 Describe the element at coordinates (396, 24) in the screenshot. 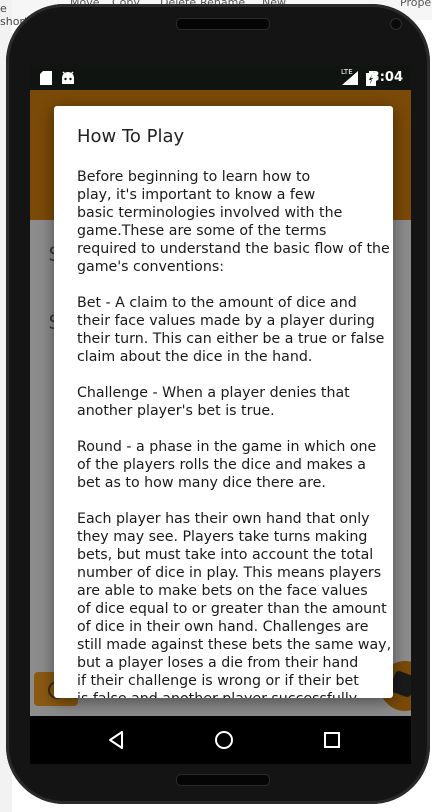

I see `front-camera` at that location.